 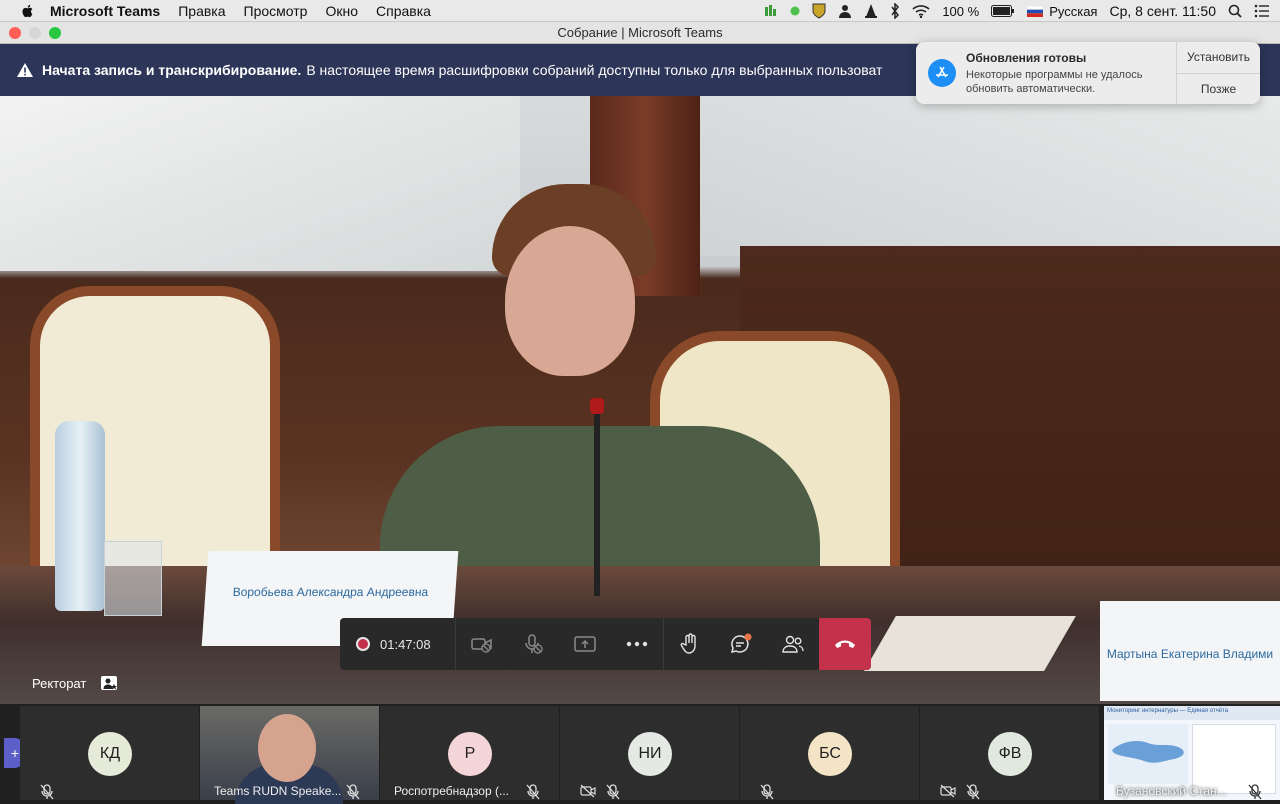 I want to click on participants-button, so click(x=793, y=644).